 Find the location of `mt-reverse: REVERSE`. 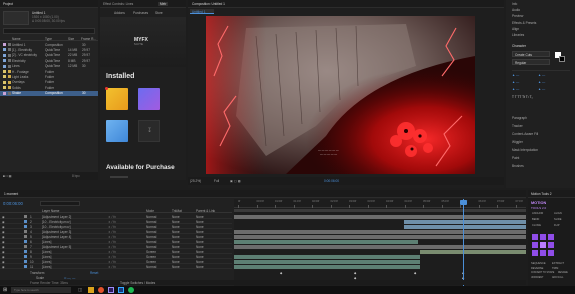

mt-reverse: REVERSE is located at coordinates (537, 268).